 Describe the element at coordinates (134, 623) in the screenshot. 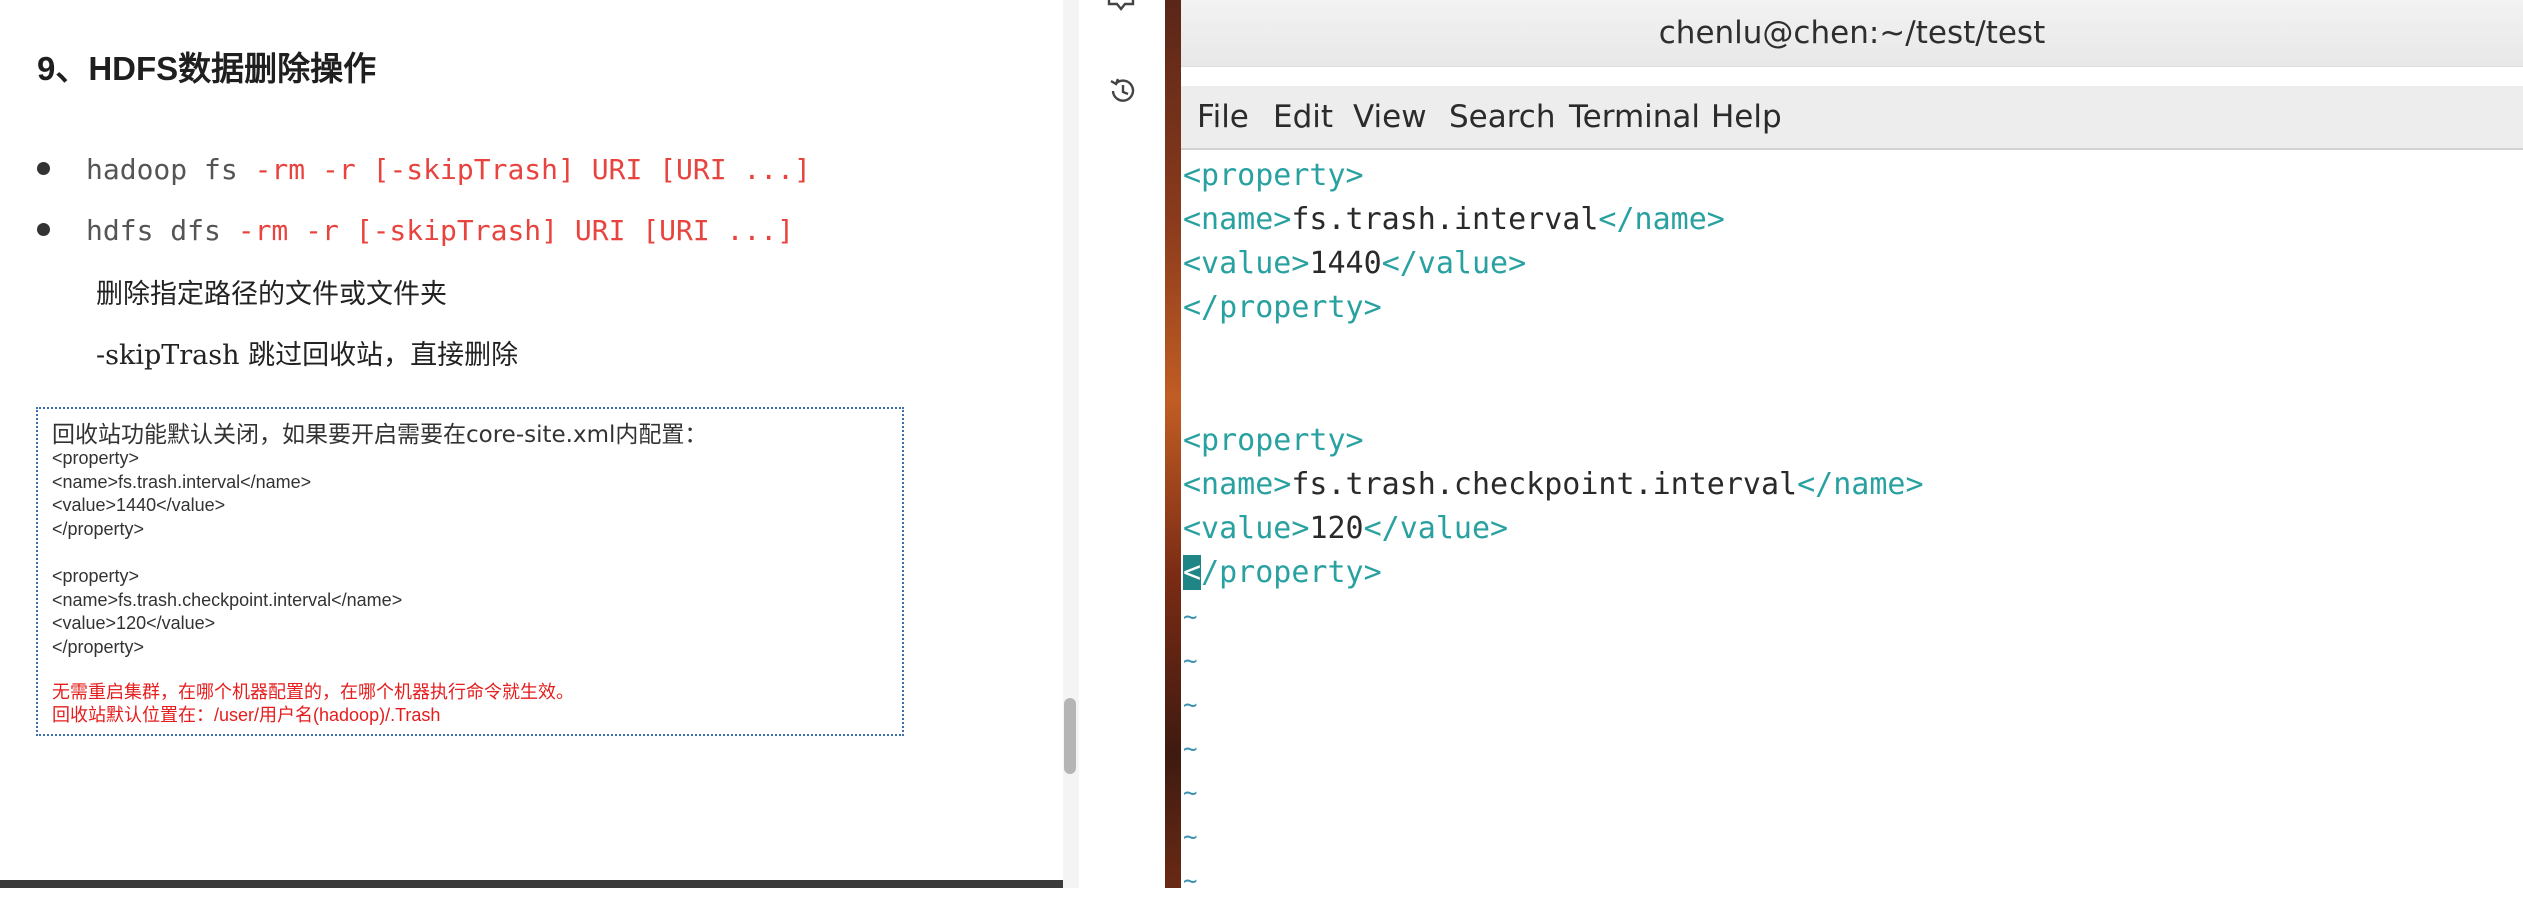

I see `code-line: <value>120</value>` at that location.